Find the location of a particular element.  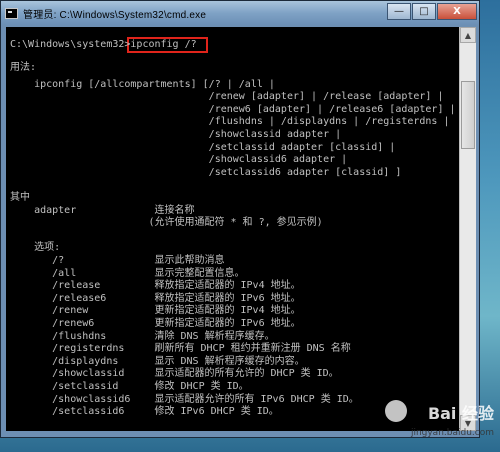

console-line: ipconfig [/allcompartments] [/? | /all | is located at coordinates (142, 84).